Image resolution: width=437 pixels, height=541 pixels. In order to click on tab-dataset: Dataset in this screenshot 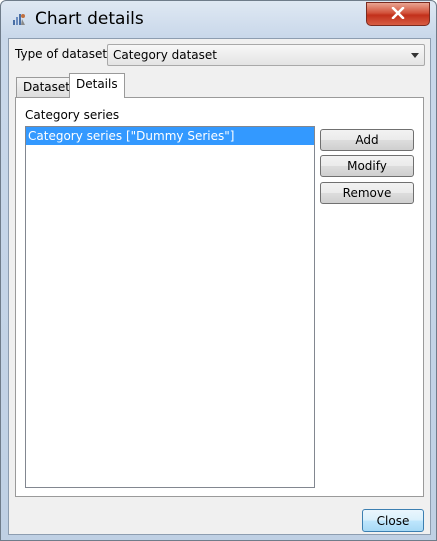, I will do `click(46, 87)`.